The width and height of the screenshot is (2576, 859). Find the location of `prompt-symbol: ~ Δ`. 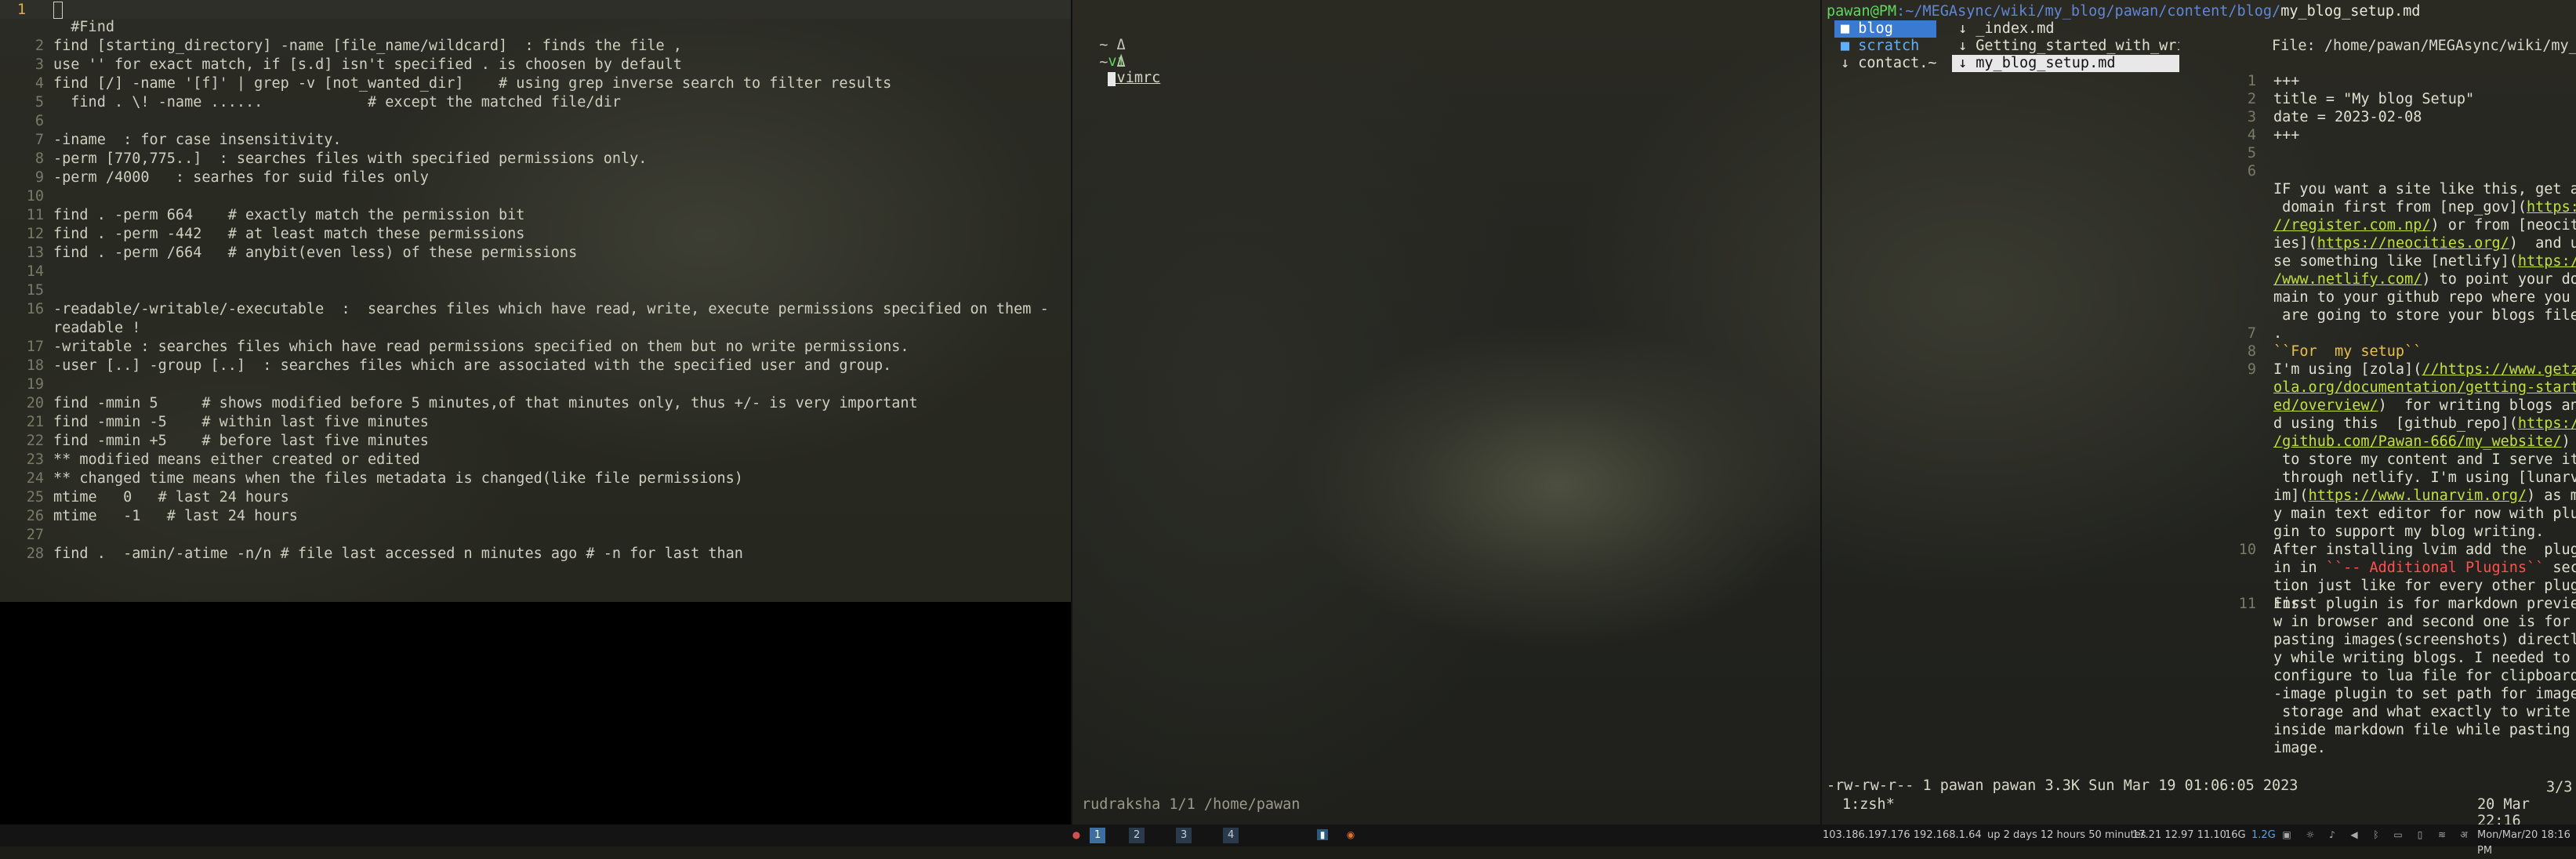

prompt-symbol: ~ Δ is located at coordinates (1112, 62).